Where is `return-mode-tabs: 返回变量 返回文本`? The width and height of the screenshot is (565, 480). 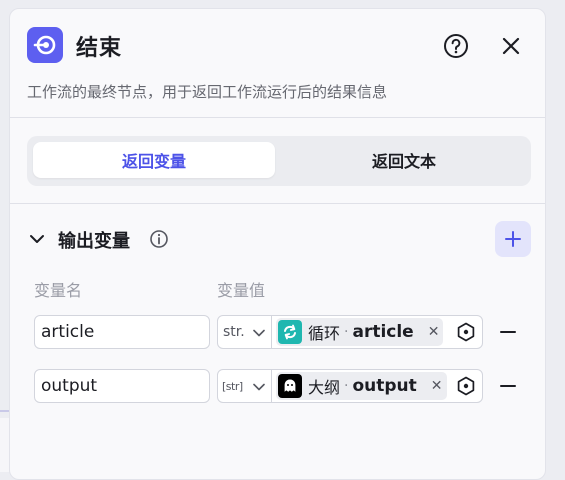 return-mode-tabs: 返回变量 返回文本 is located at coordinates (279, 161).